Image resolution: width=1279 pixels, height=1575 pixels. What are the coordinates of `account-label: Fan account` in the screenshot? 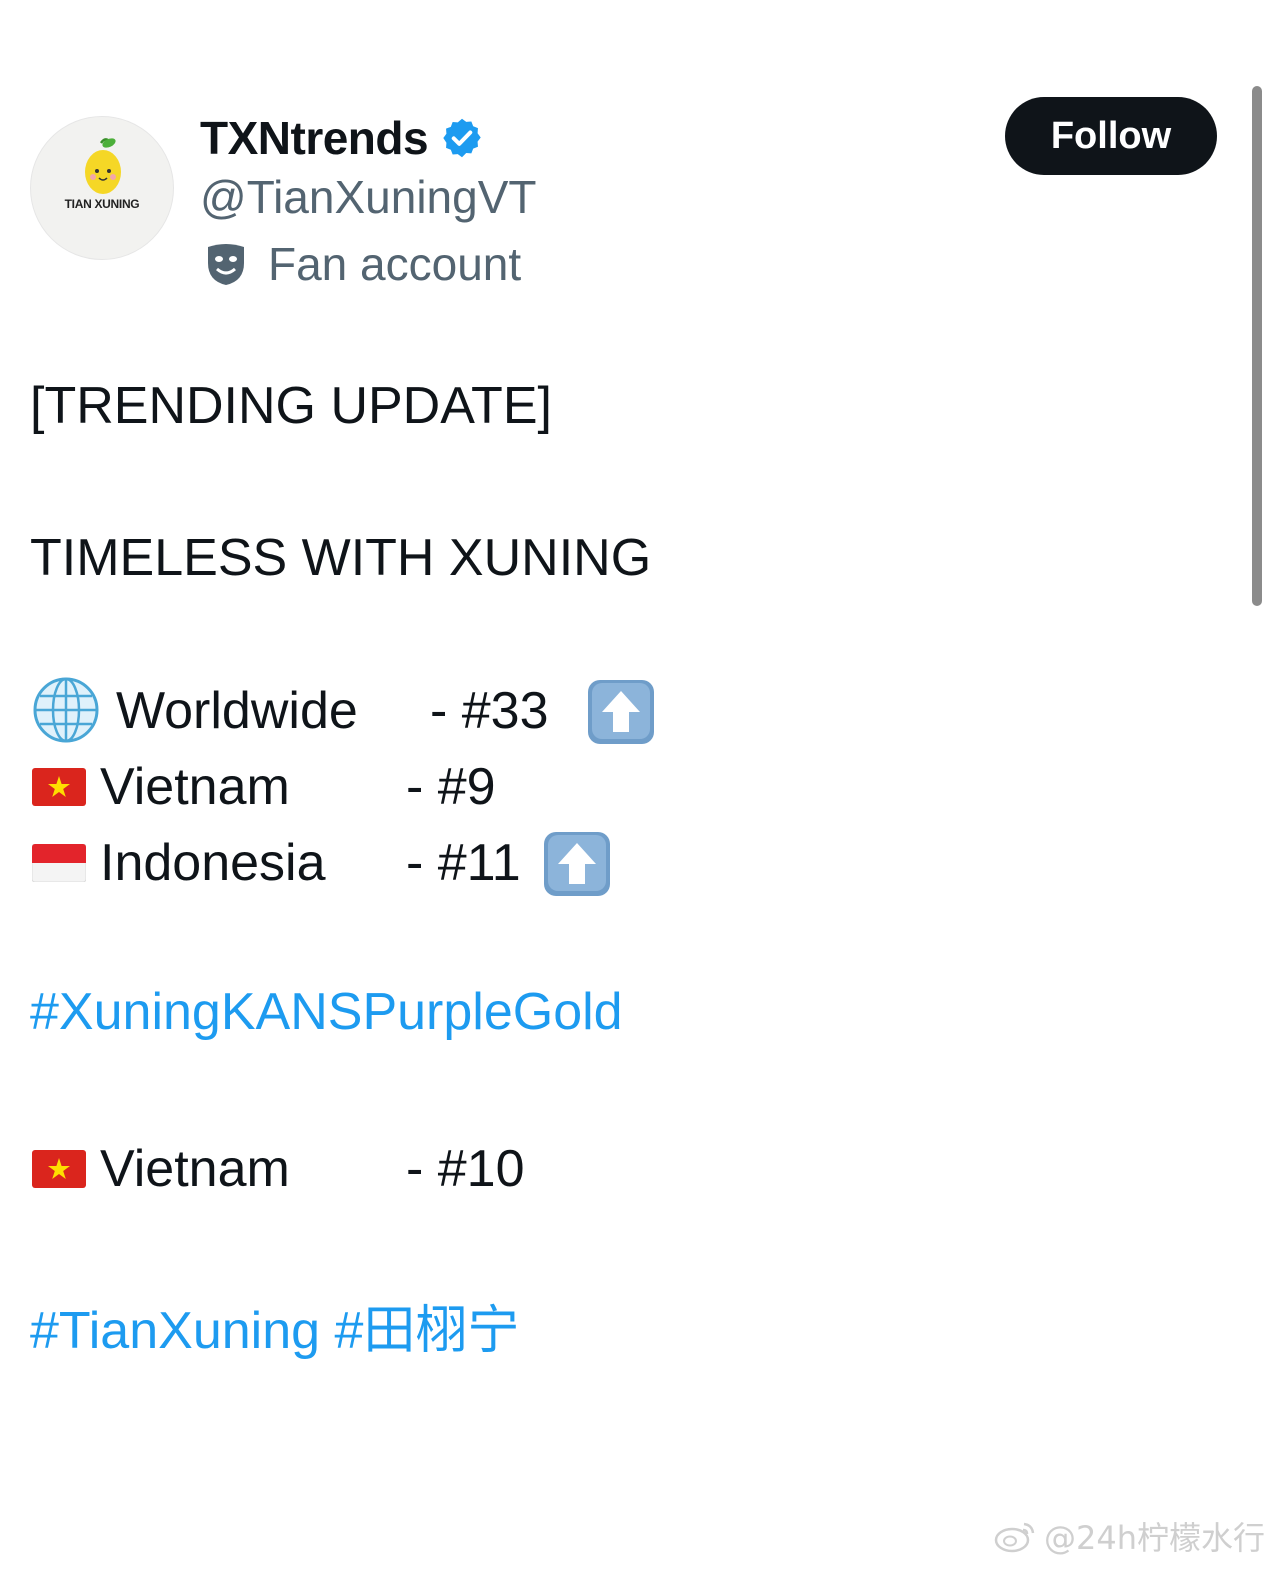 It's located at (362, 264).